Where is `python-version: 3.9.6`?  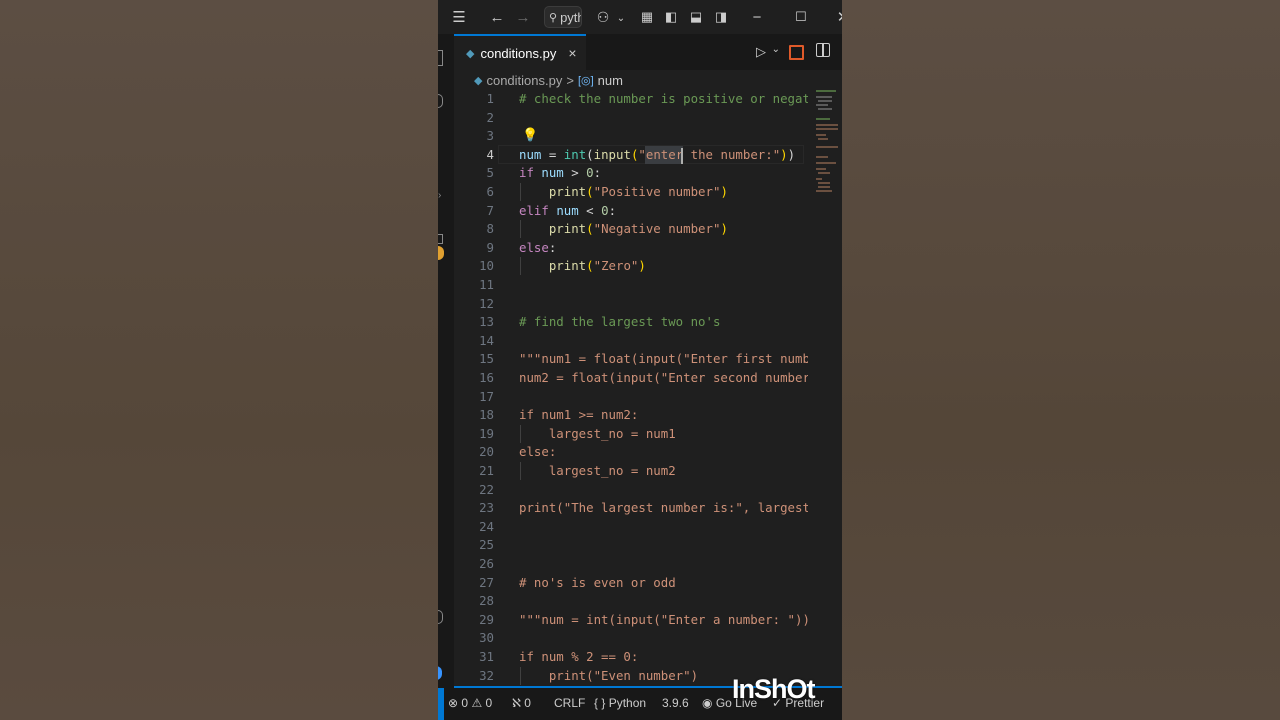 python-version: 3.9.6 is located at coordinates (675, 703).